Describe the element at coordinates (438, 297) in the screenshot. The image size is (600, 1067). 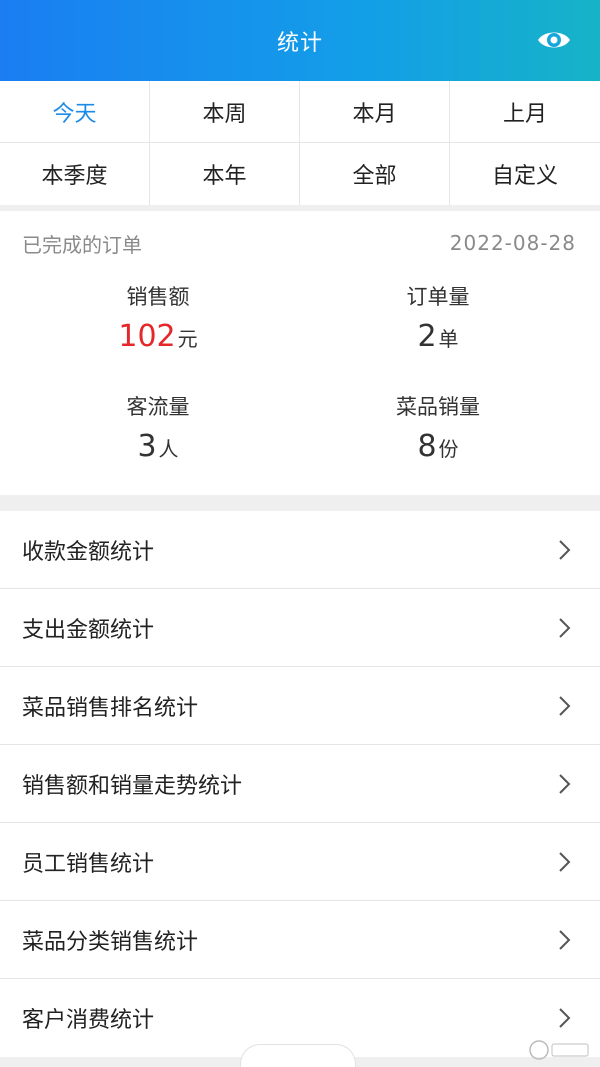
I see `stat-label: 订单量` at that location.